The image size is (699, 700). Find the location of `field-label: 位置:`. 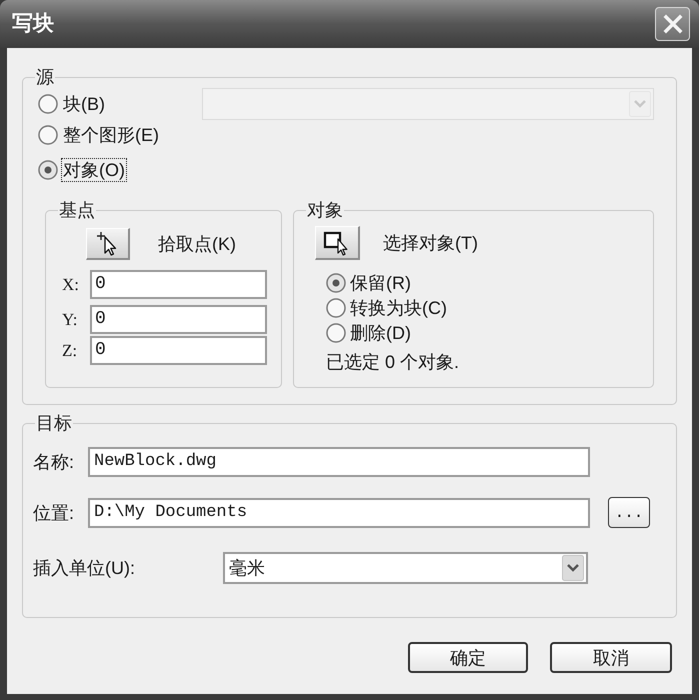

field-label: 位置: is located at coordinates (54, 513).